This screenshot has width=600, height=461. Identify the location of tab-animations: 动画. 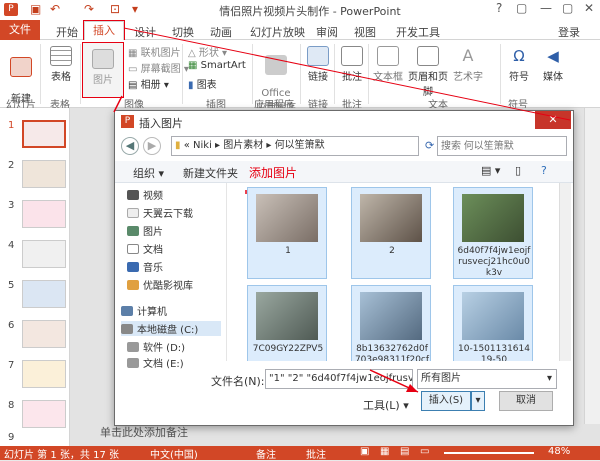
(221, 32).